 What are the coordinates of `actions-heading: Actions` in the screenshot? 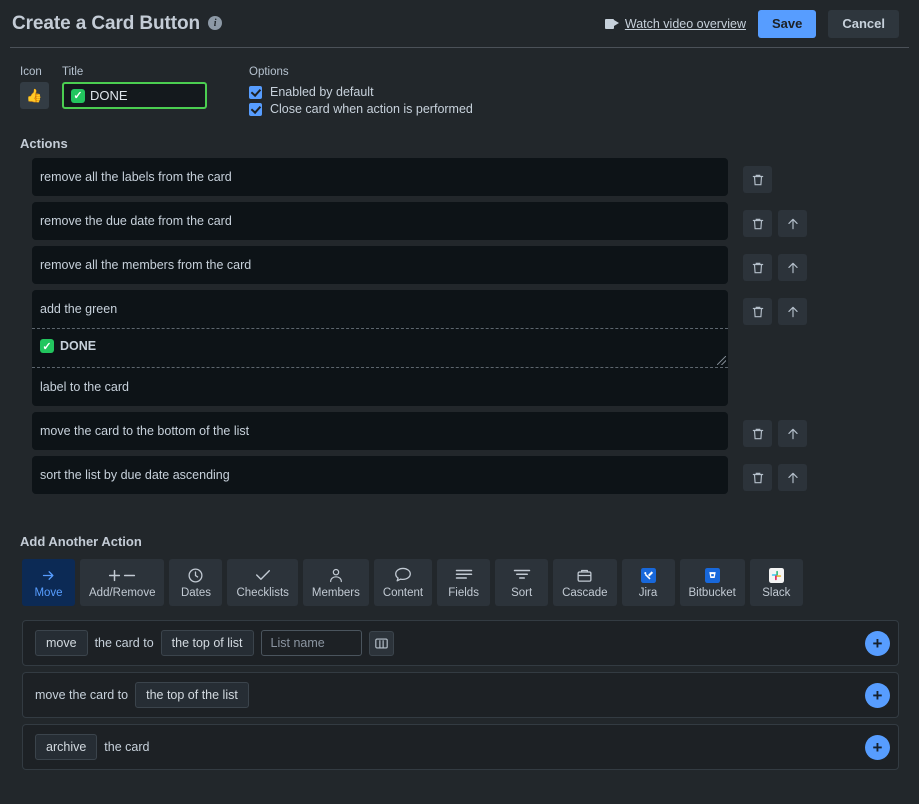 It's located at (44, 143).